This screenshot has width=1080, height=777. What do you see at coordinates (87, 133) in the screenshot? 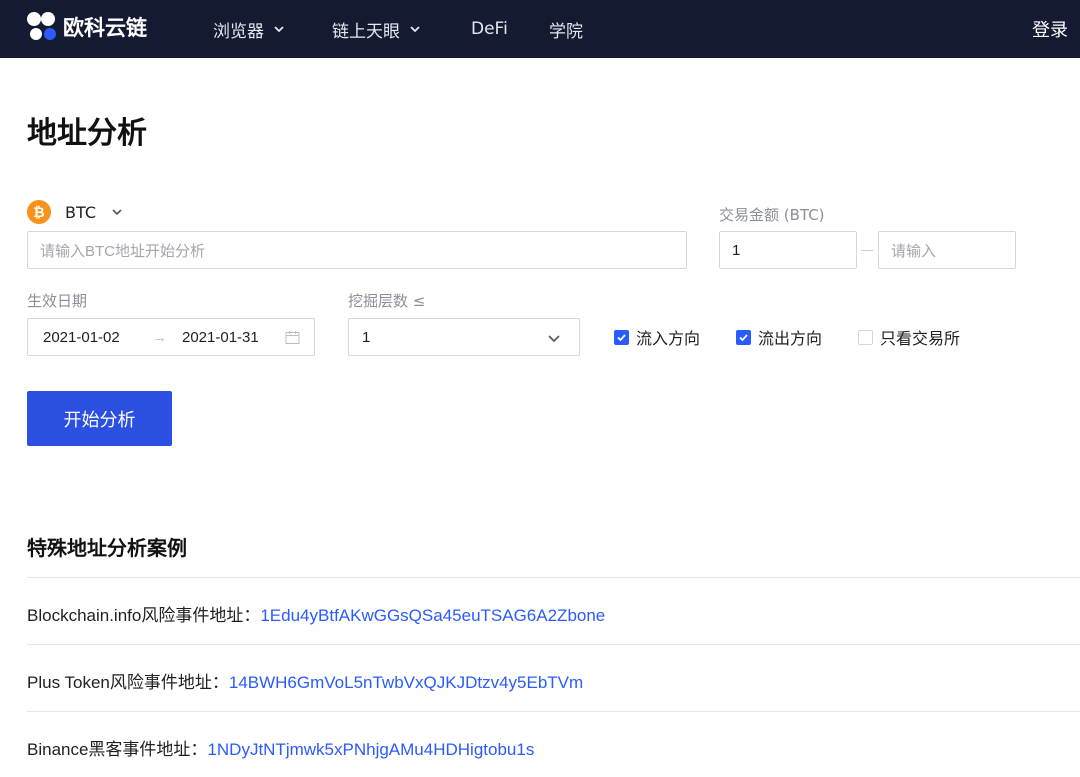
I see `page-title: 地址分析` at bounding box center [87, 133].